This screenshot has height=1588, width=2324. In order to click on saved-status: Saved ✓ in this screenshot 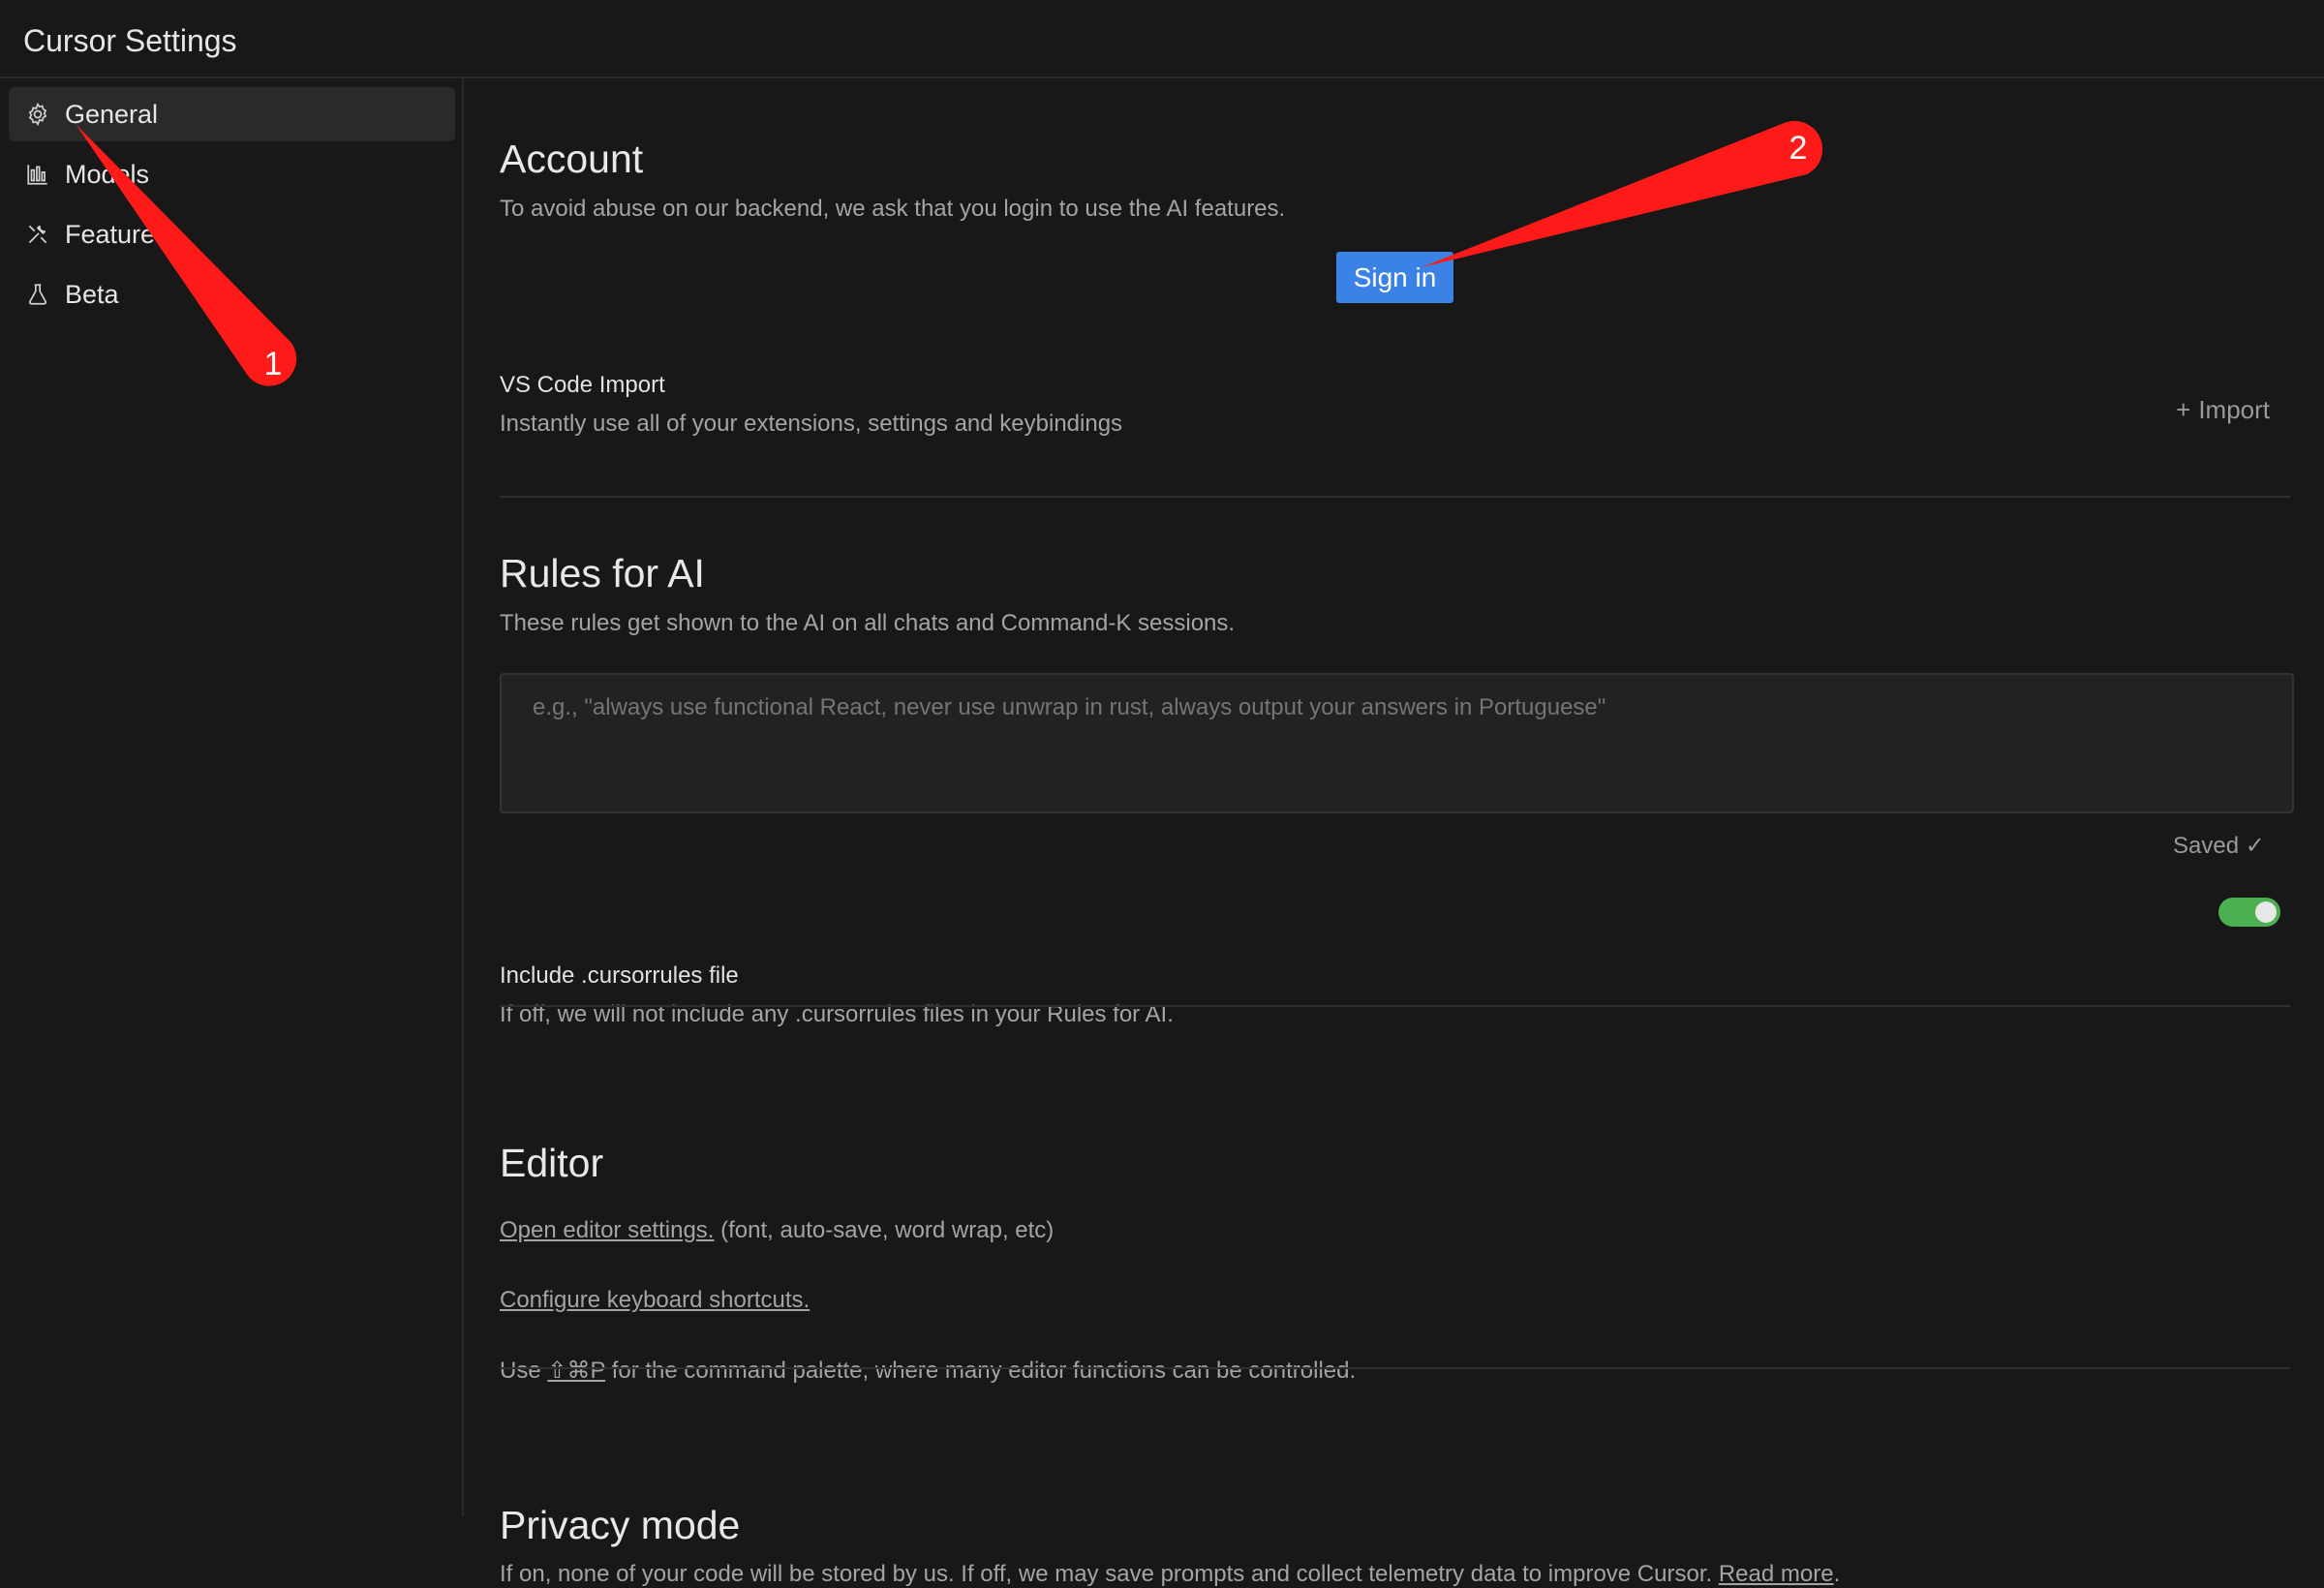, I will do `click(2219, 846)`.